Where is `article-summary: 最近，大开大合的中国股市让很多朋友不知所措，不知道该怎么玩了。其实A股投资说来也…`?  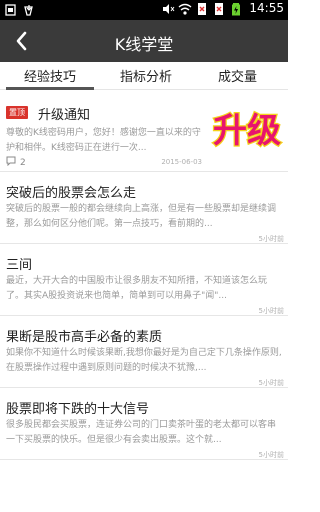
article-summary: 最近，大开大合的中国股市让很多朋友不知所措，不知道该怎么玩了。其实A股投资说来也… is located at coordinates (137, 288).